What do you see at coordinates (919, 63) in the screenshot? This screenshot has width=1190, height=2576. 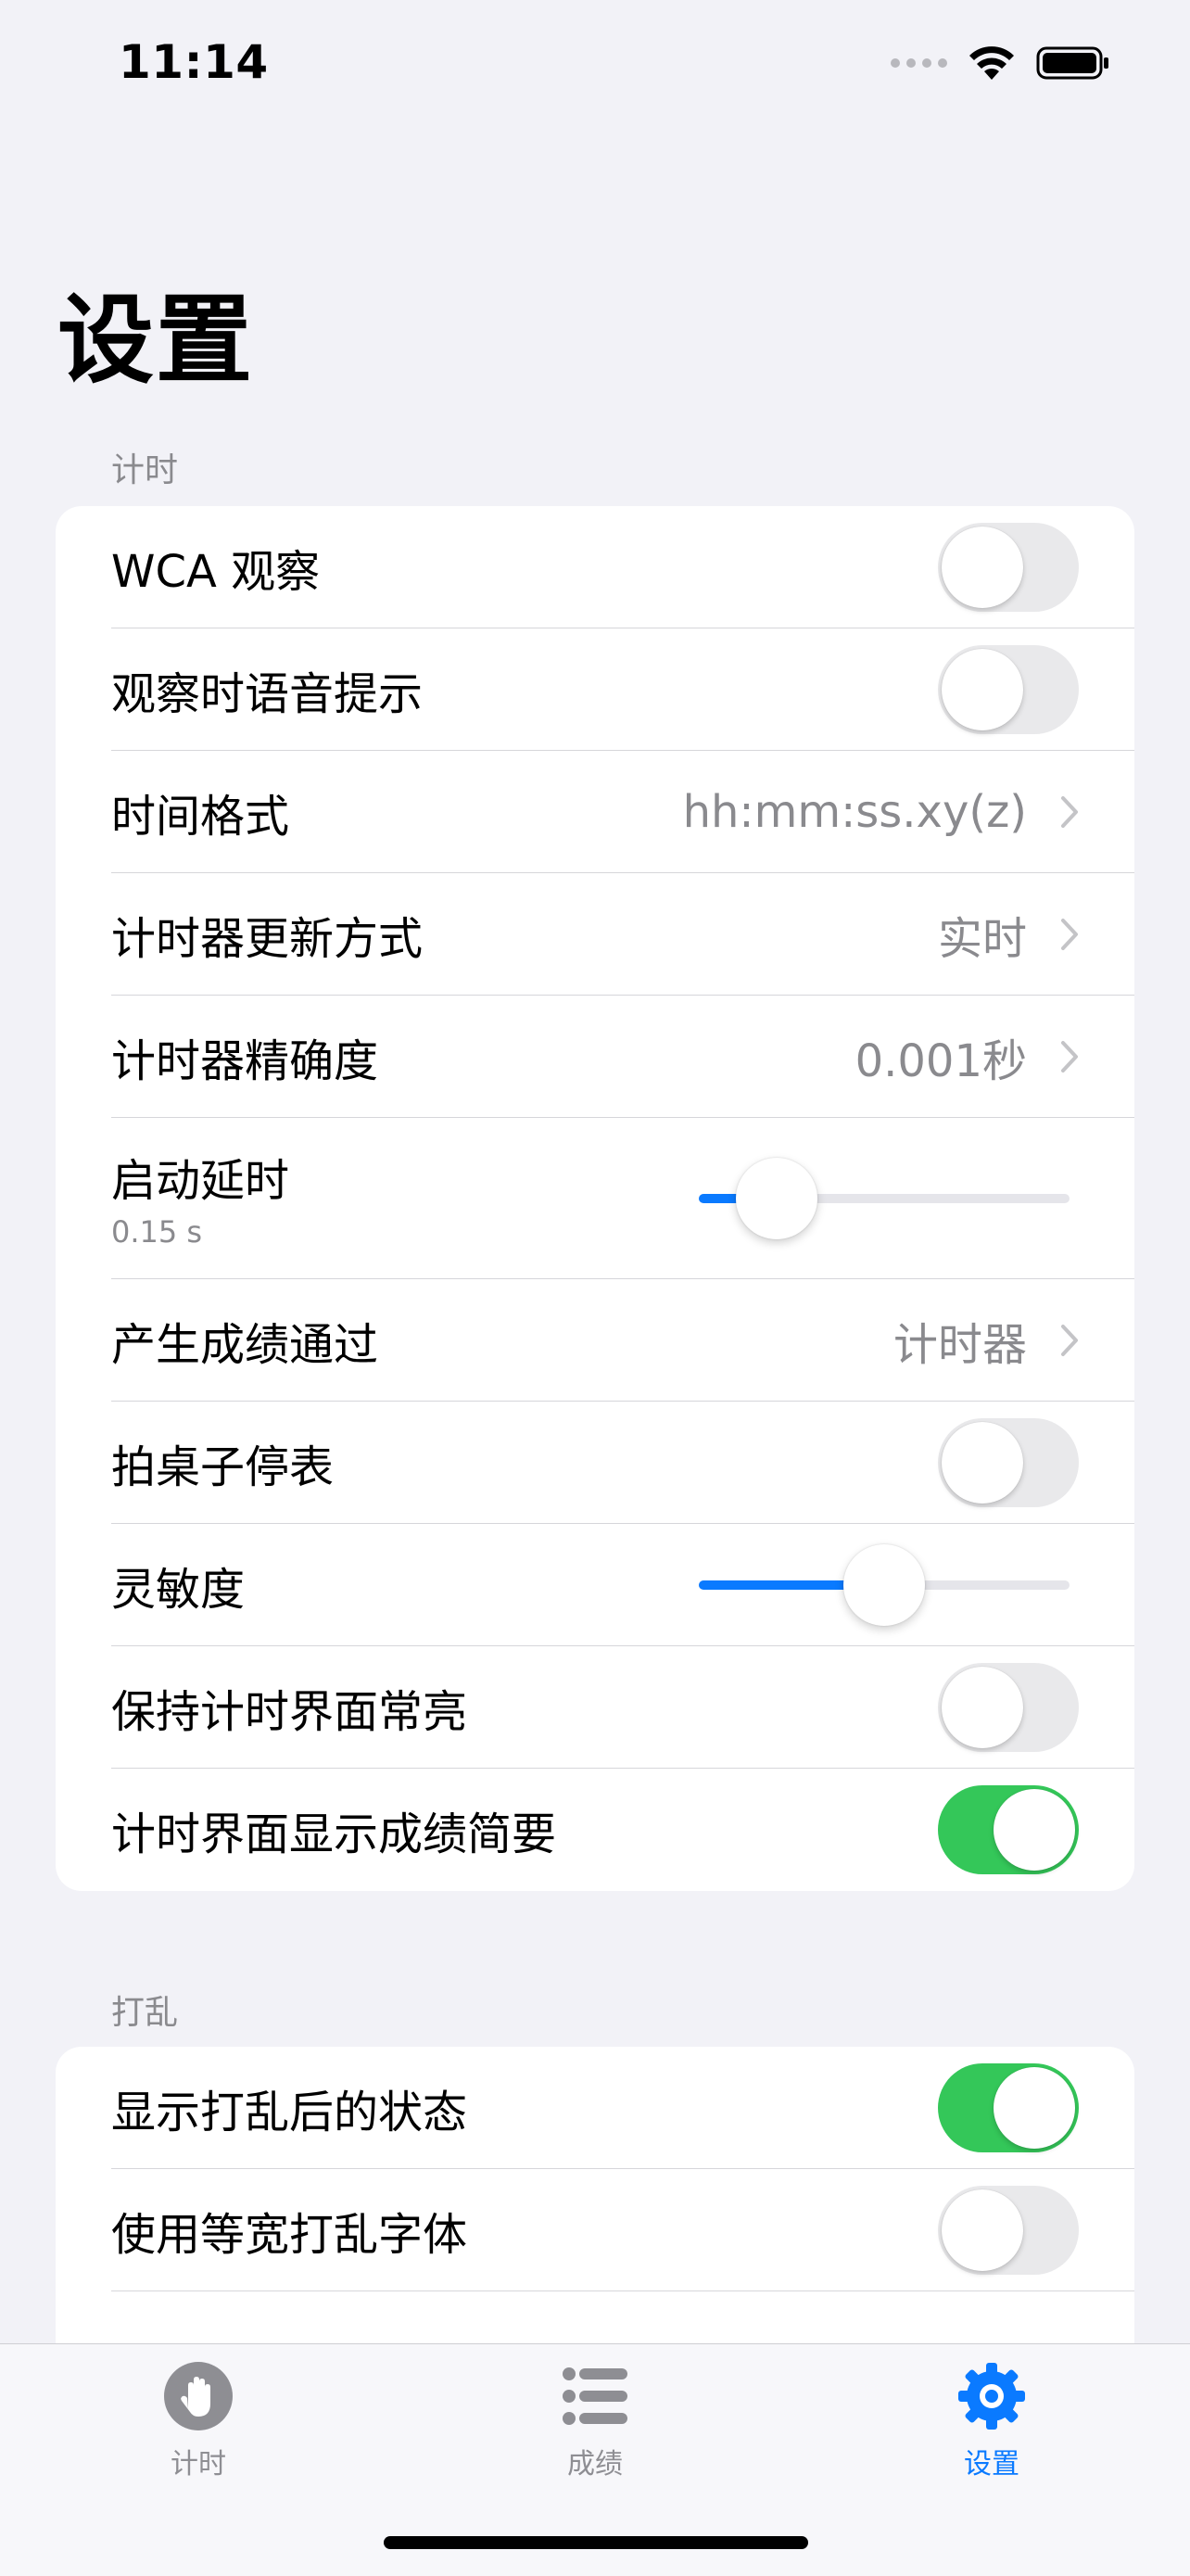 I see `cellular-signal-icon` at bounding box center [919, 63].